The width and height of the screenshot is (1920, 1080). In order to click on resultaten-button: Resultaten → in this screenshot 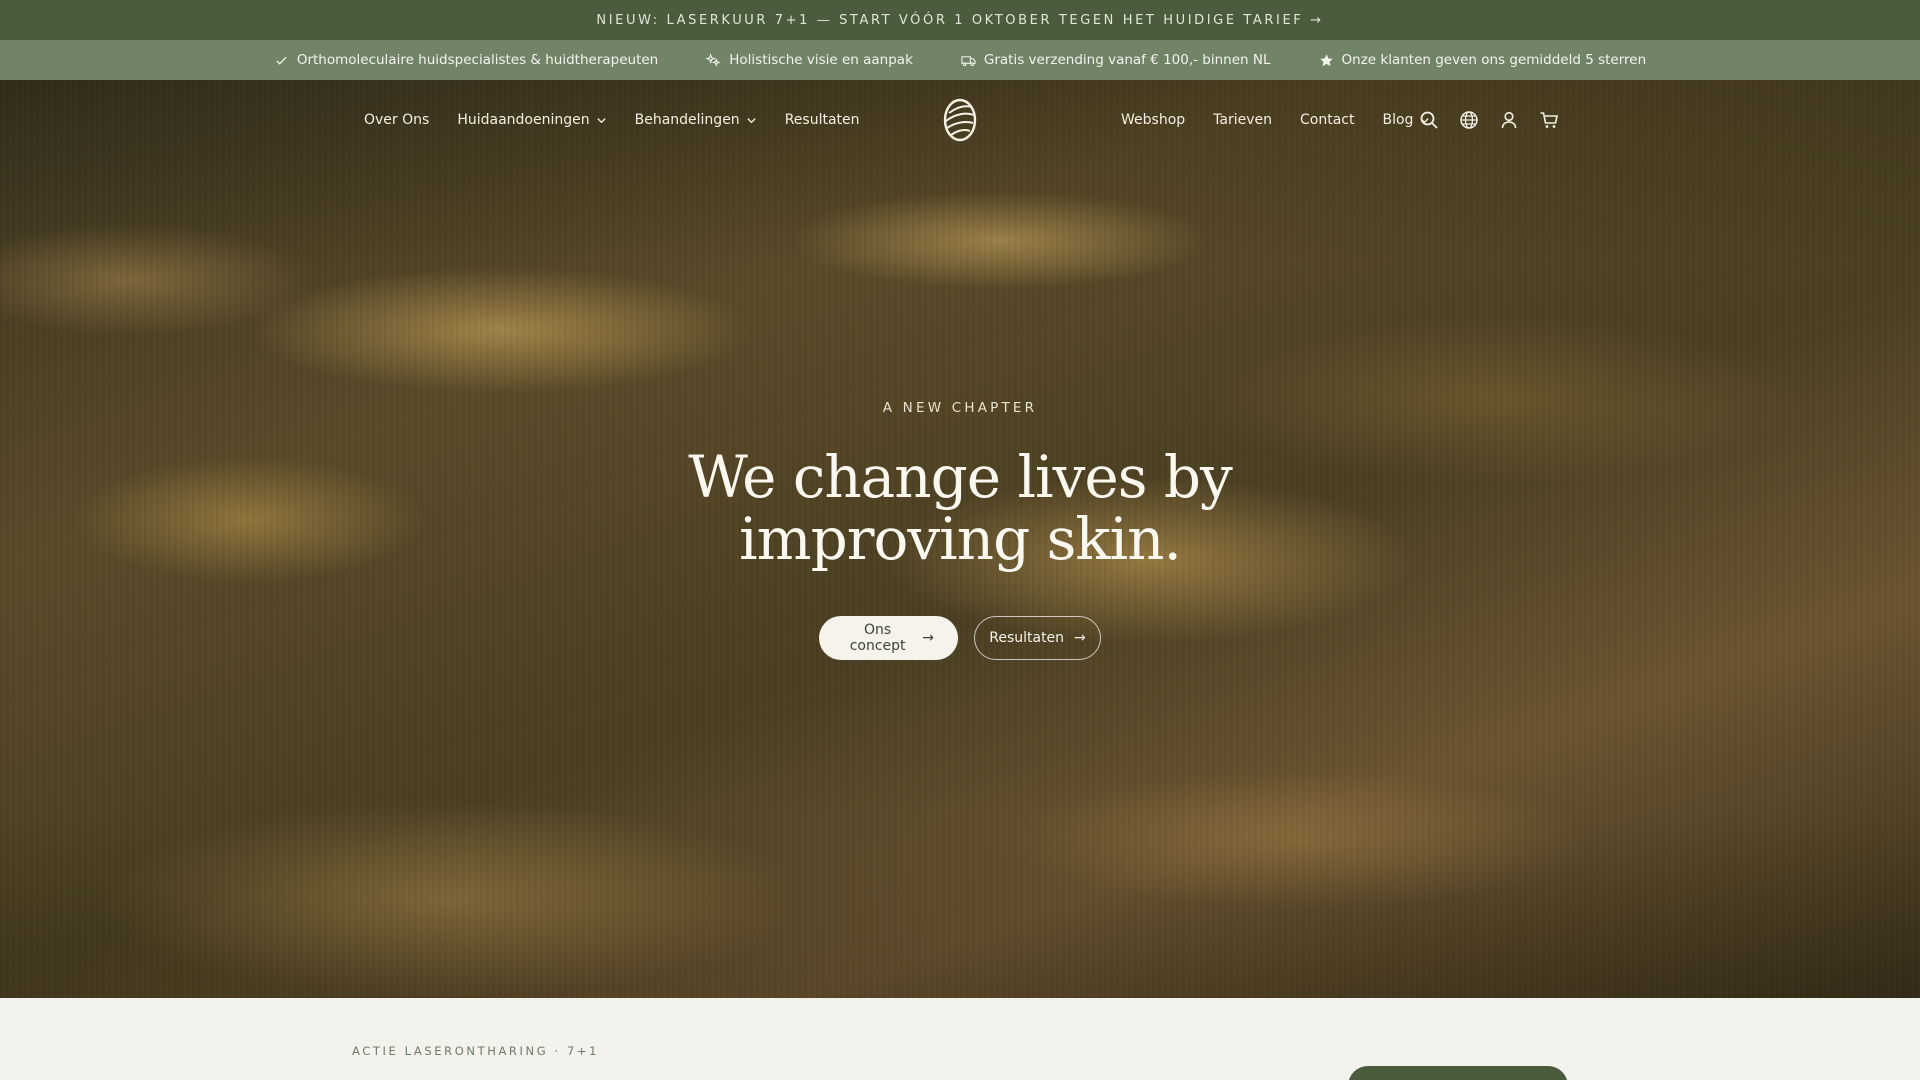, I will do `click(1037, 638)`.